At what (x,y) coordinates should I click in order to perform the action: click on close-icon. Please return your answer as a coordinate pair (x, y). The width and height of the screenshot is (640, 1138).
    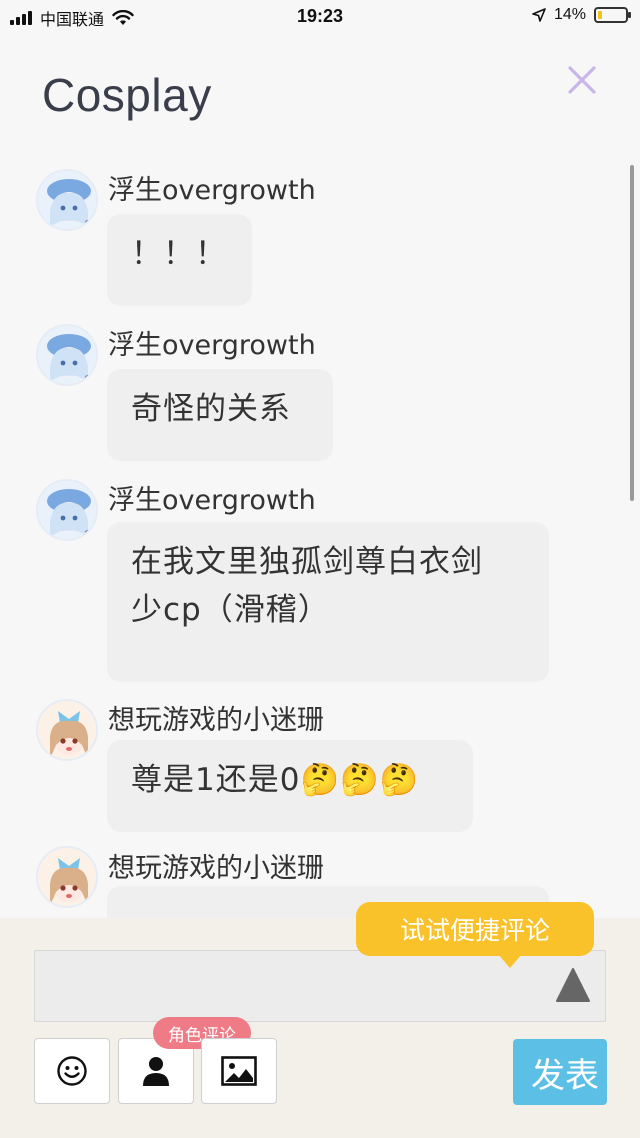
    Looking at the image, I should click on (582, 80).